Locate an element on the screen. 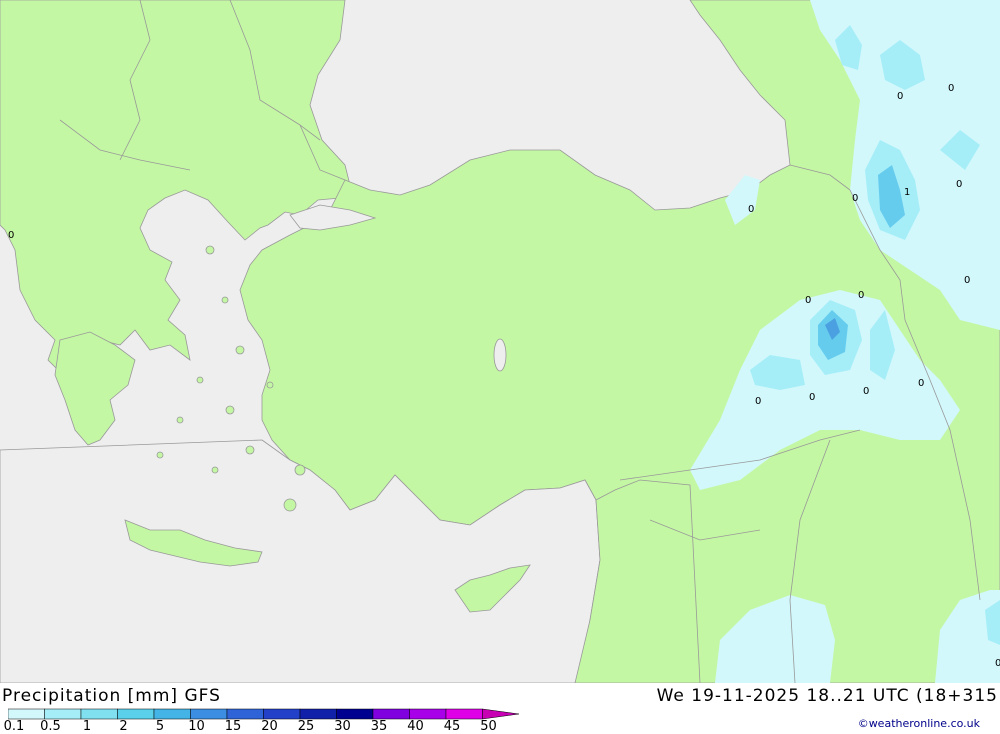 The width and height of the screenshot is (1000, 734). color-scale-arrow is located at coordinates (501, 714).